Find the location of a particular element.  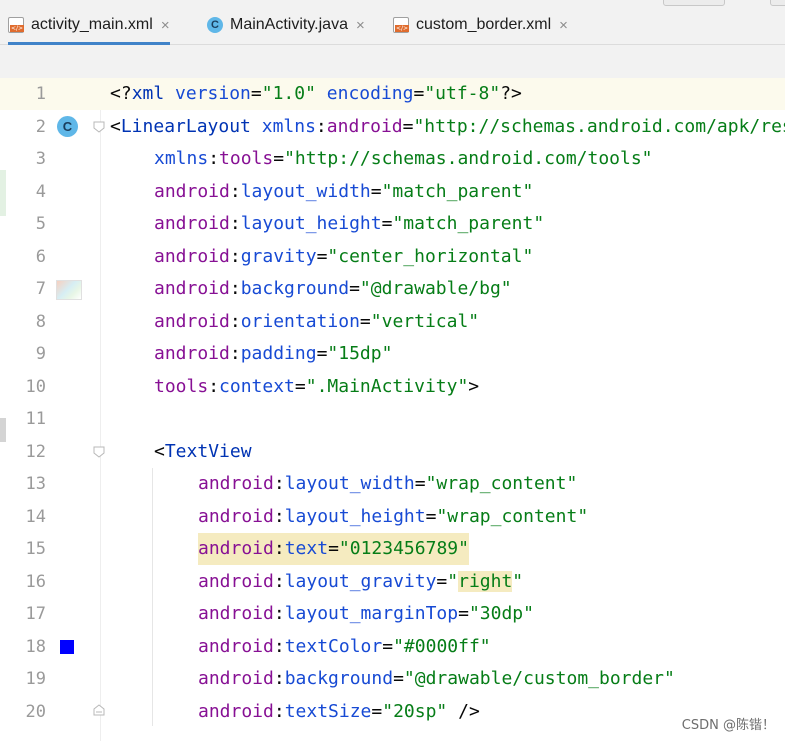

code-line-1: <?xml version="1.0" encoding="utf-8"?> is located at coordinates (316, 94).